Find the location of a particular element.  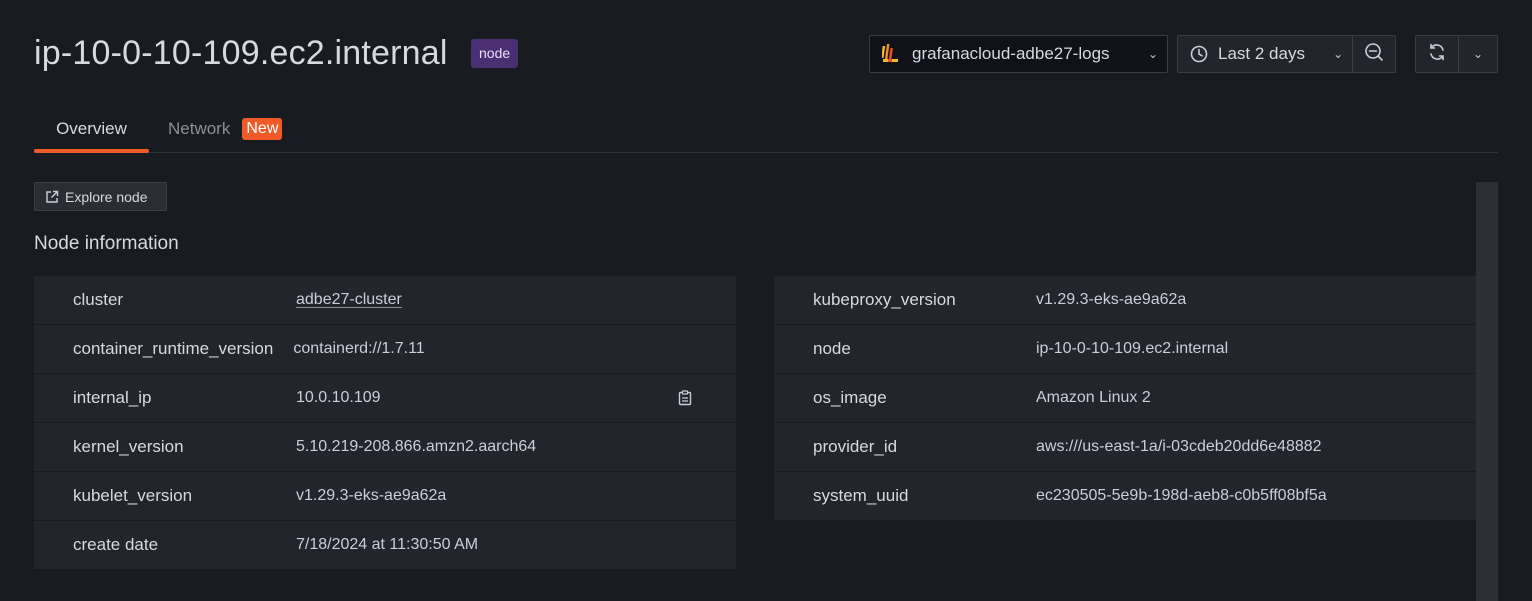

table-row: node ip-10-0-10-109.ec2.internal is located at coordinates (1125, 349).